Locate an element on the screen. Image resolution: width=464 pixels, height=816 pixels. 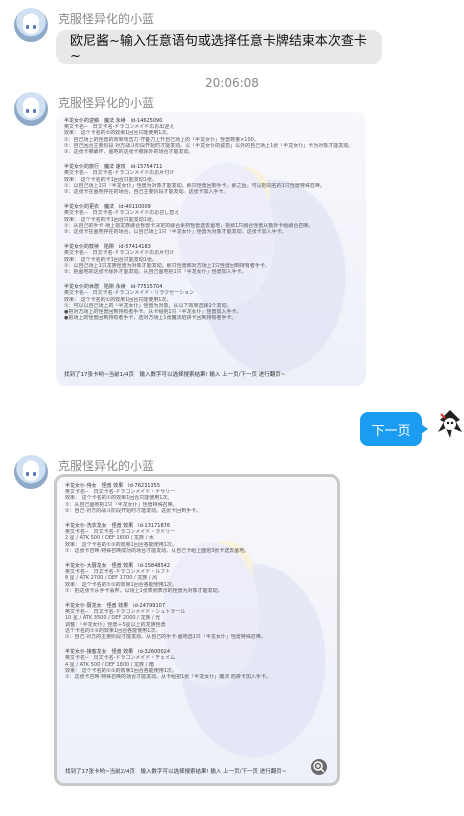
message-bubble: 欧尼酱~输入任意语句或选择任意卡牌结束本次查卡~ is located at coordinates (219, 47).